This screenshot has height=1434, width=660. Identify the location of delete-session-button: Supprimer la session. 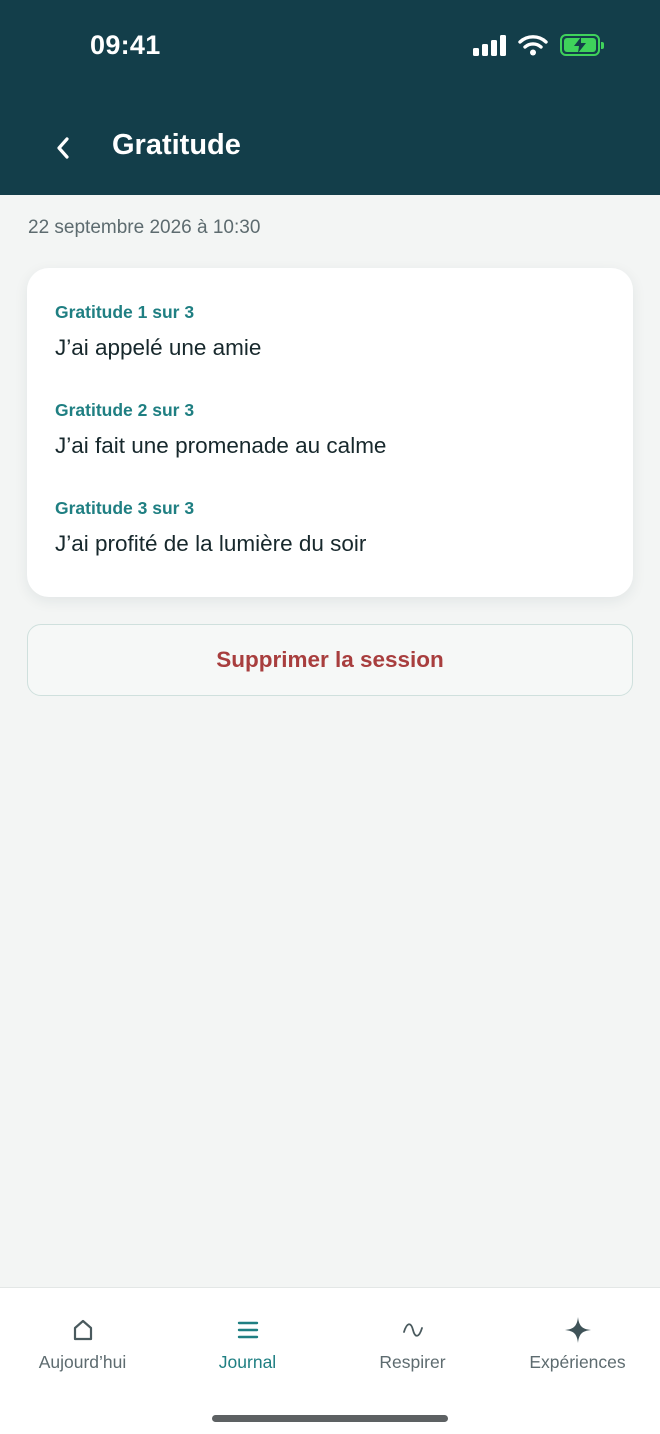
(330, 660).